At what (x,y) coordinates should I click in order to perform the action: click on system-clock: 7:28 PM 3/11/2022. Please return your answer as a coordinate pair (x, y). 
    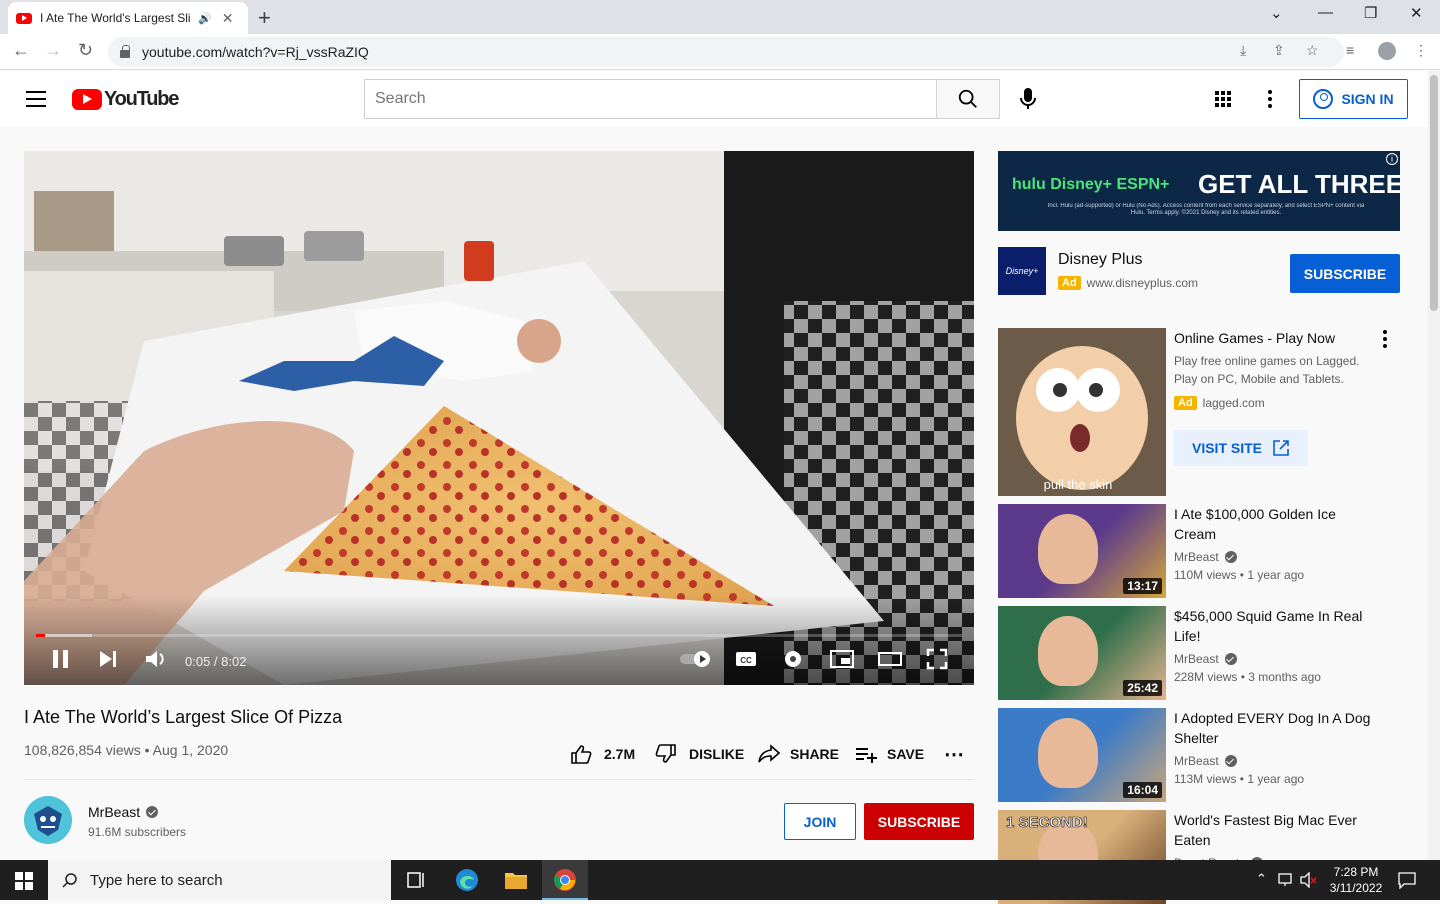
    Looking at the image, I should click on (1356, 880).